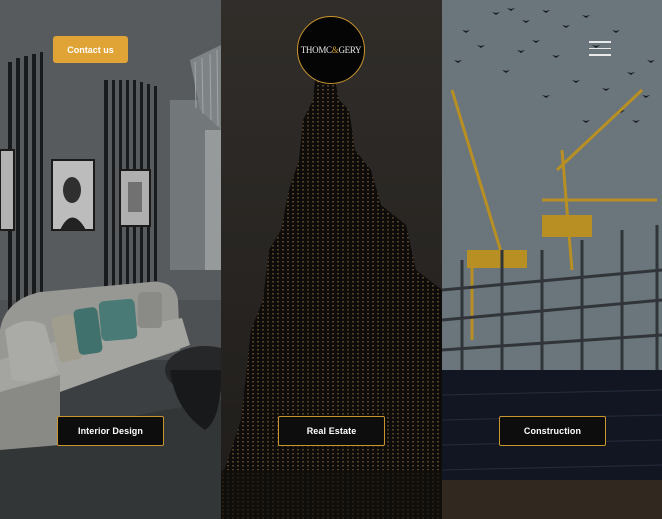  I want to click on hamburger-menu-icon, so click(600, 49).